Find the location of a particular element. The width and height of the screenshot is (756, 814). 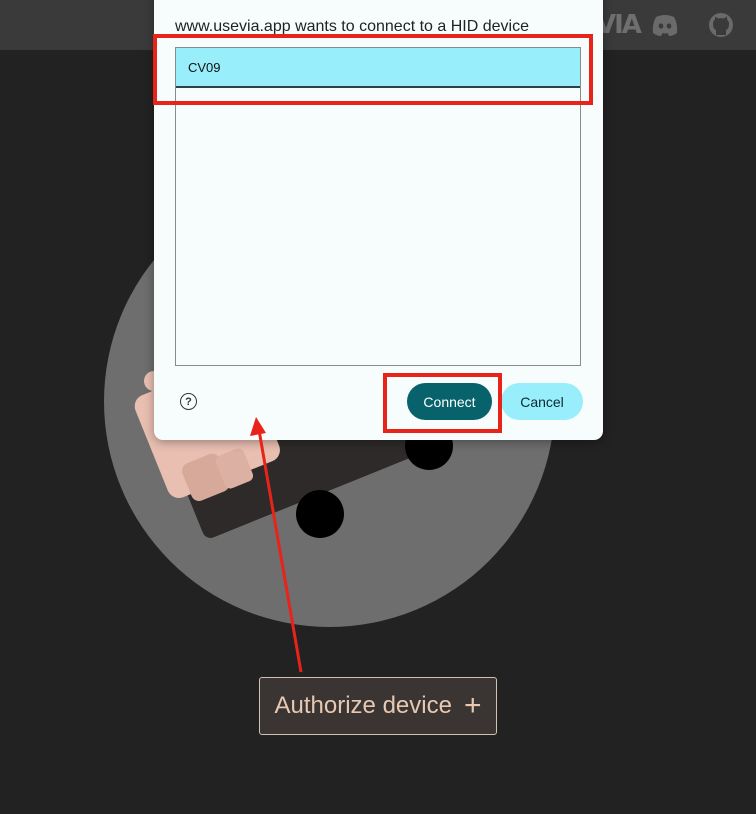

authorize-device-button: Authorize device + is located at coordinates (378, 706).